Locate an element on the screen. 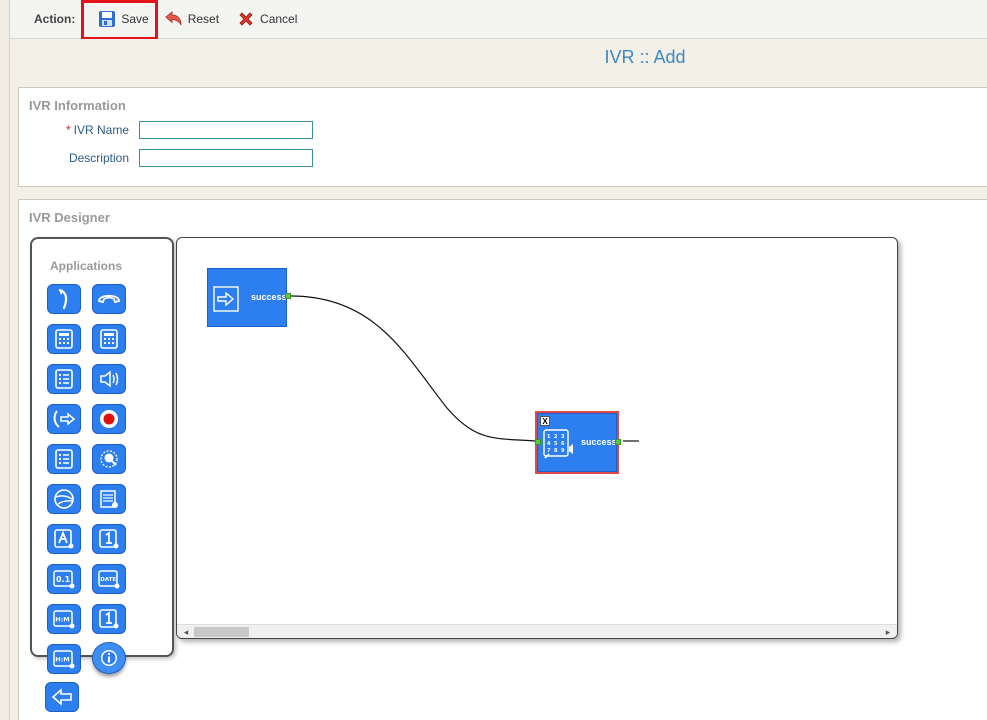  outer-strip is located at coordinates (5, 360).